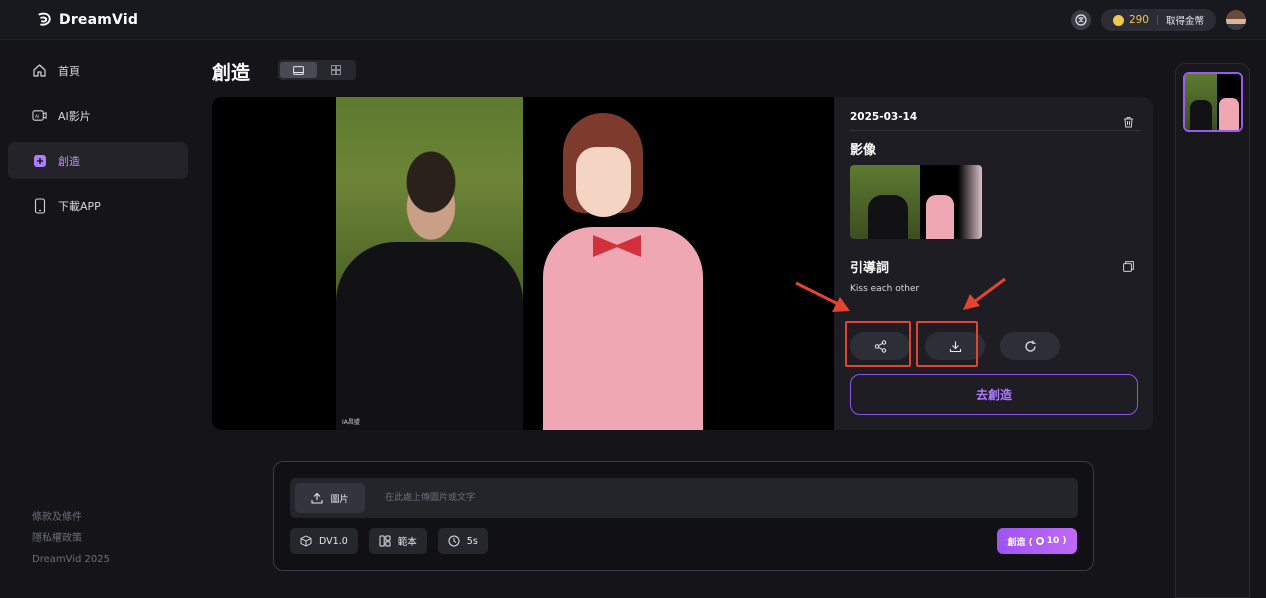 This screenshot has height=598, width=1266. I want to click on grid-view-icon, so click(335, 70).